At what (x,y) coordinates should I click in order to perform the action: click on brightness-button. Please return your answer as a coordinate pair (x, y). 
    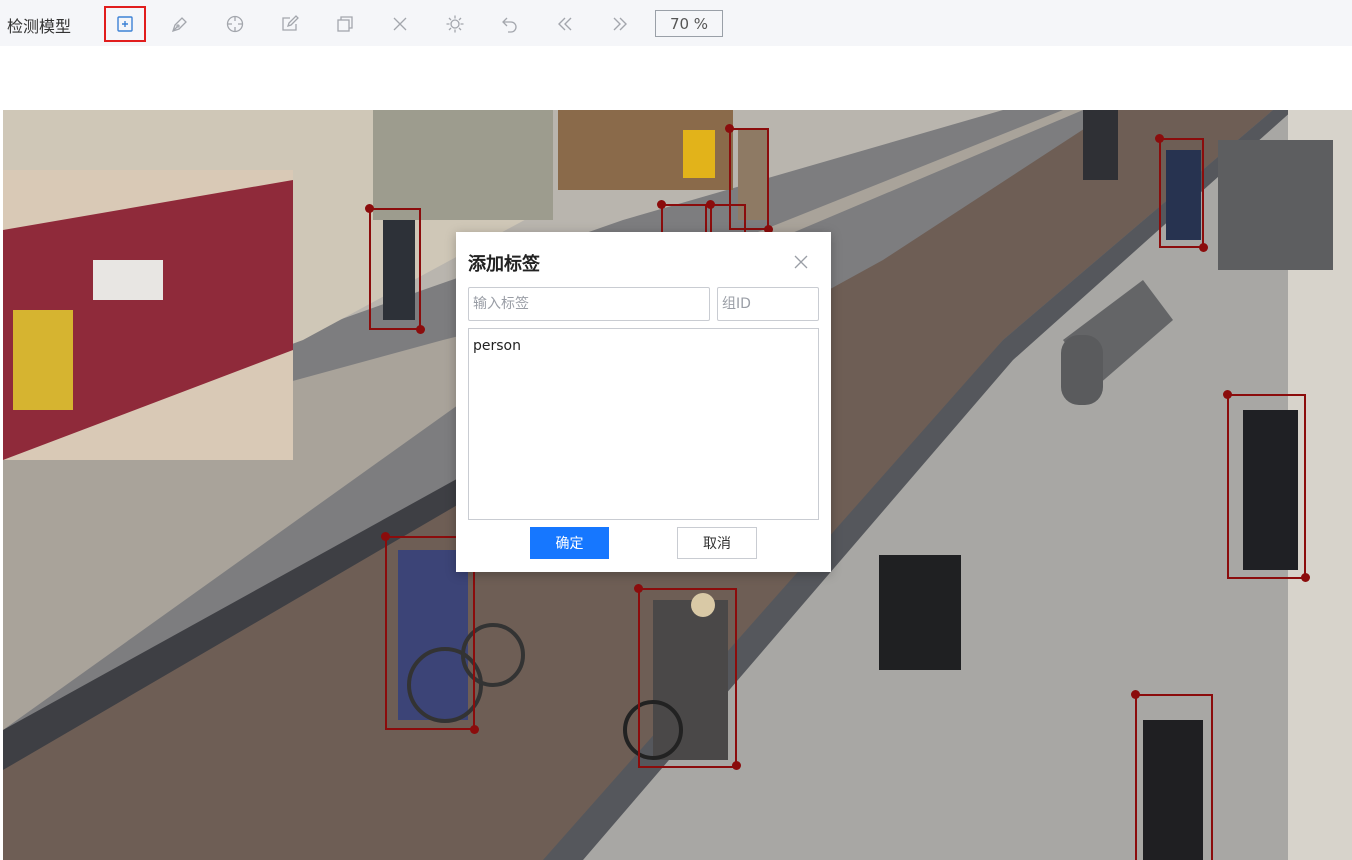
    Looking at the image, I should click on (455, 24).